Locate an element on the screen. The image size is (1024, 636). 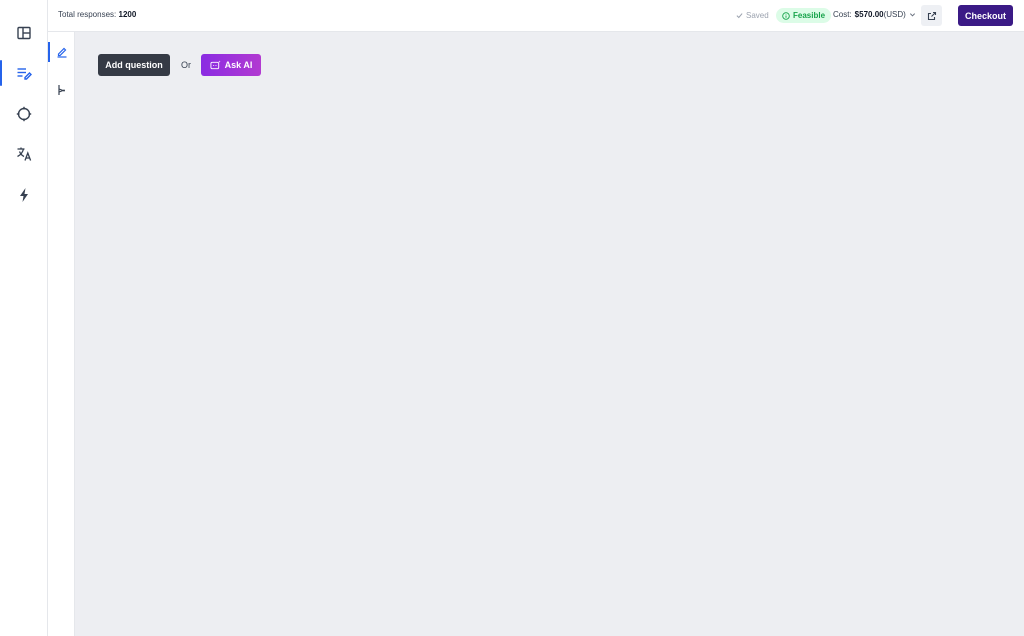
ai-sparkle-icon is located at coordinates (215, 64).